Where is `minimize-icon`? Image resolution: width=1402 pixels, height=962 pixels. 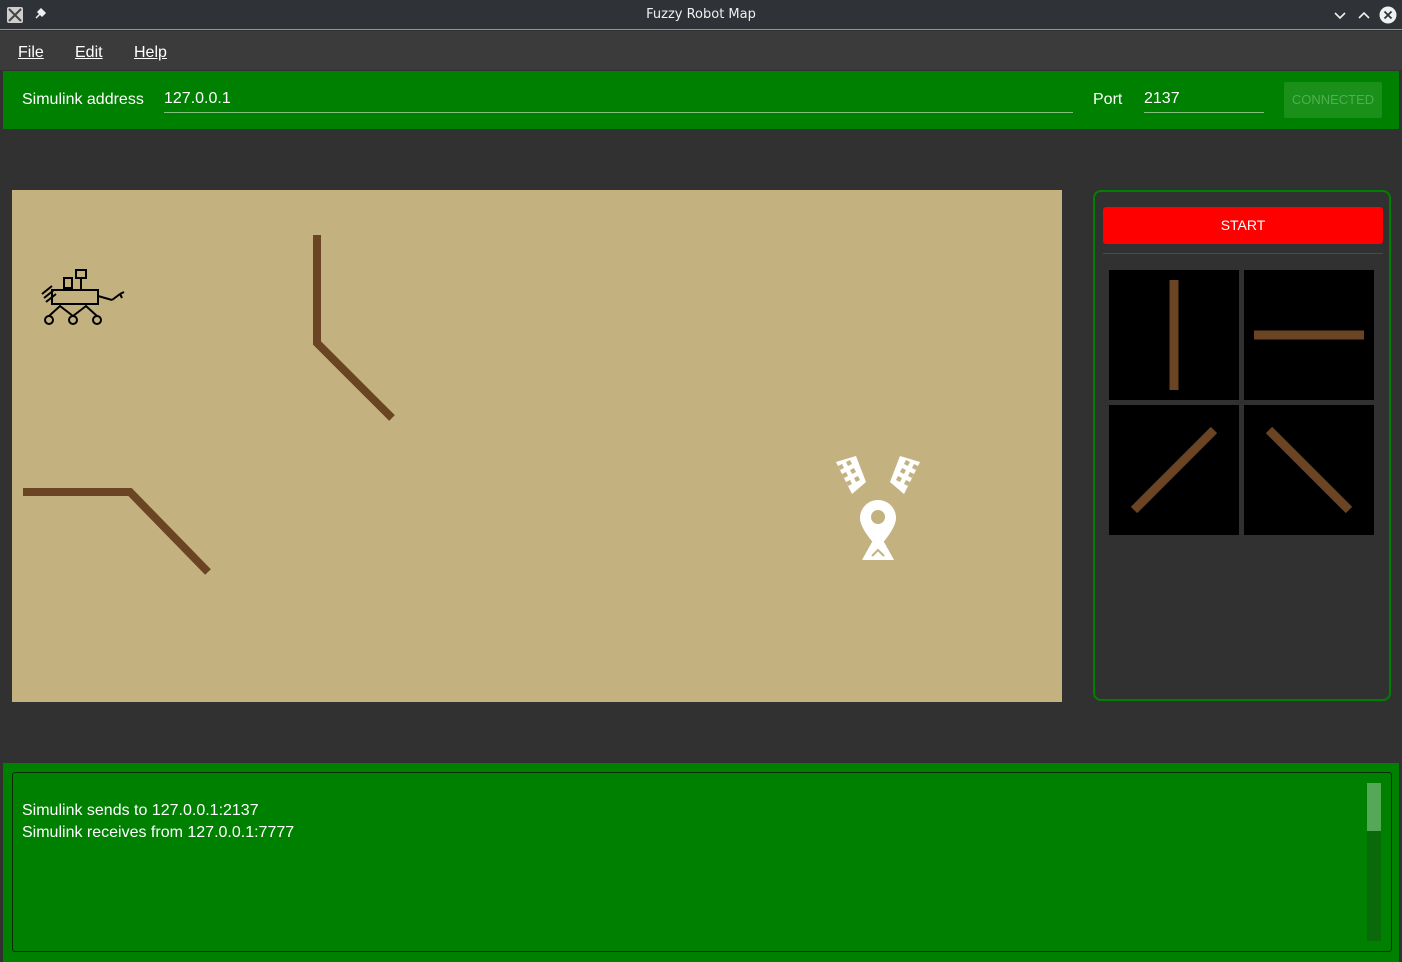 minimize-icon is located at coordinates (1340, 15).